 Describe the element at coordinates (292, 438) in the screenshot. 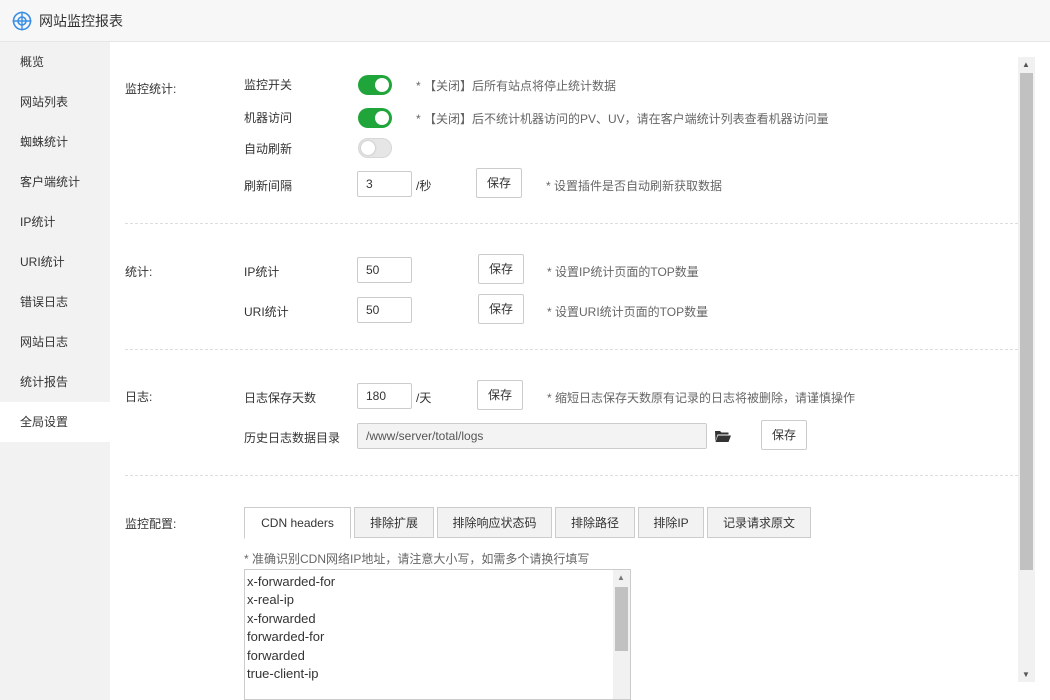

I see `log-dir-label: 历史日志数据目录` at that location.